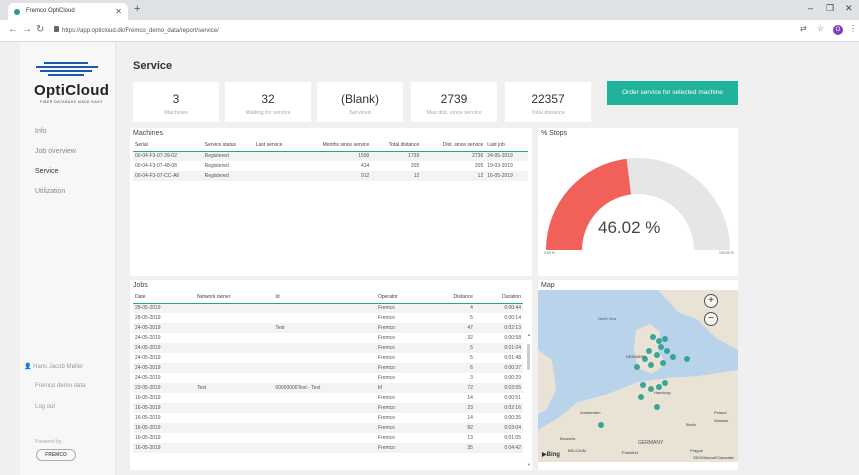 The width and height of the screenshot is (859, 475). Describe the element at coordinates (328, 328) in the screenshot. I see `table-row: 24-05-2019 Test Fremco 47 0:02:13` at that location.